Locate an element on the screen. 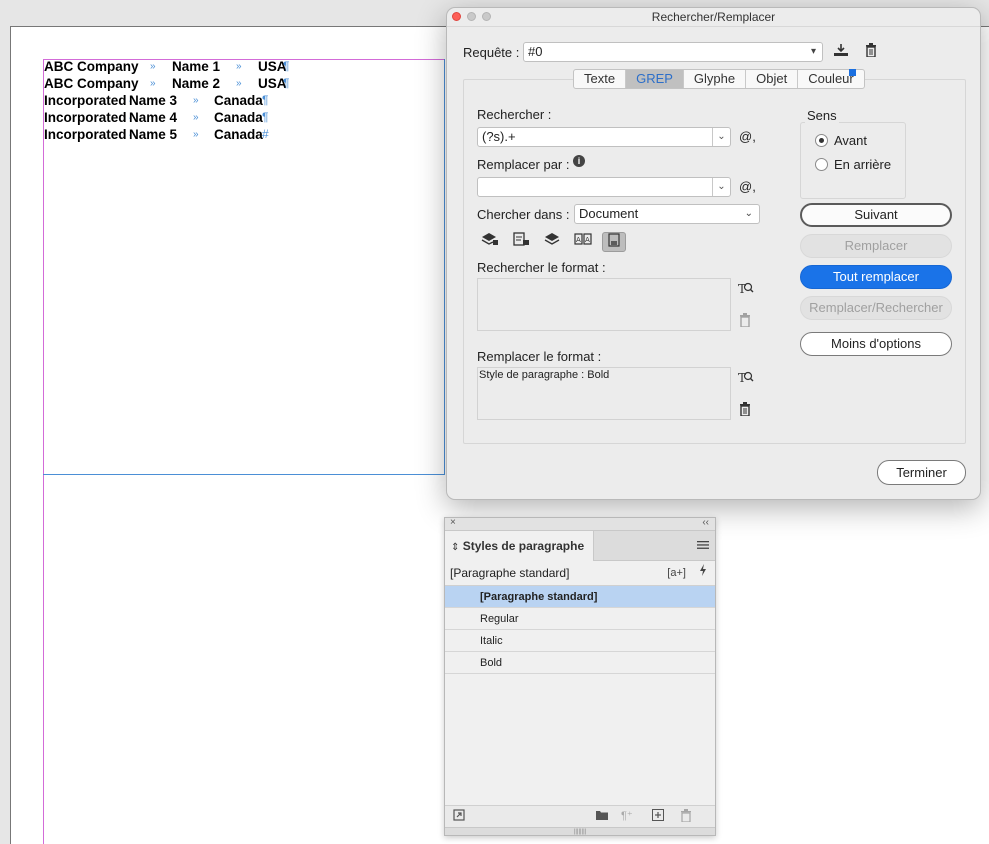 This screenshot has width=989, height=844. specify-replace-format-icon: T is located at coordinates (746, 378).